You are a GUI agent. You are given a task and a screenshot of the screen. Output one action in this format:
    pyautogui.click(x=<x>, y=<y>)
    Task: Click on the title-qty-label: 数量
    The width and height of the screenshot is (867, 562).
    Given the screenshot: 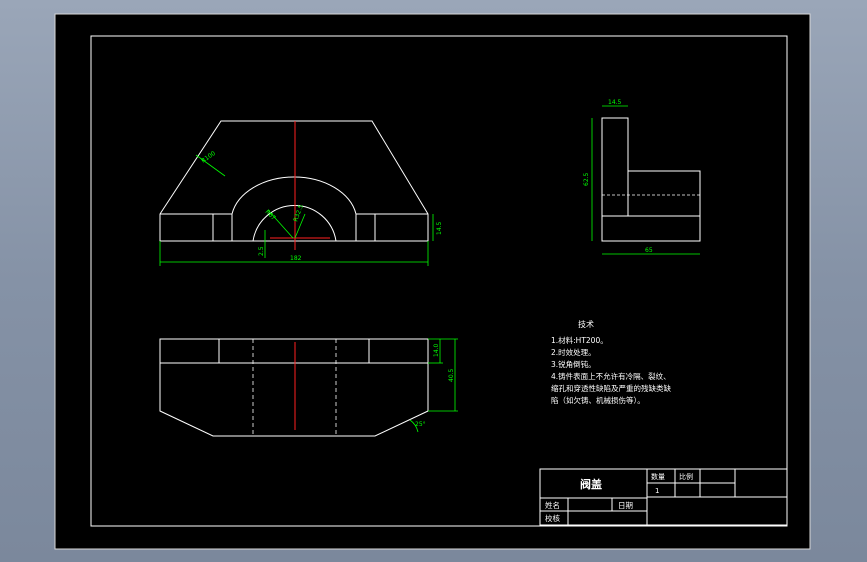 What is the action you would take?
    pyautogui.click(x=658, y=476)
    